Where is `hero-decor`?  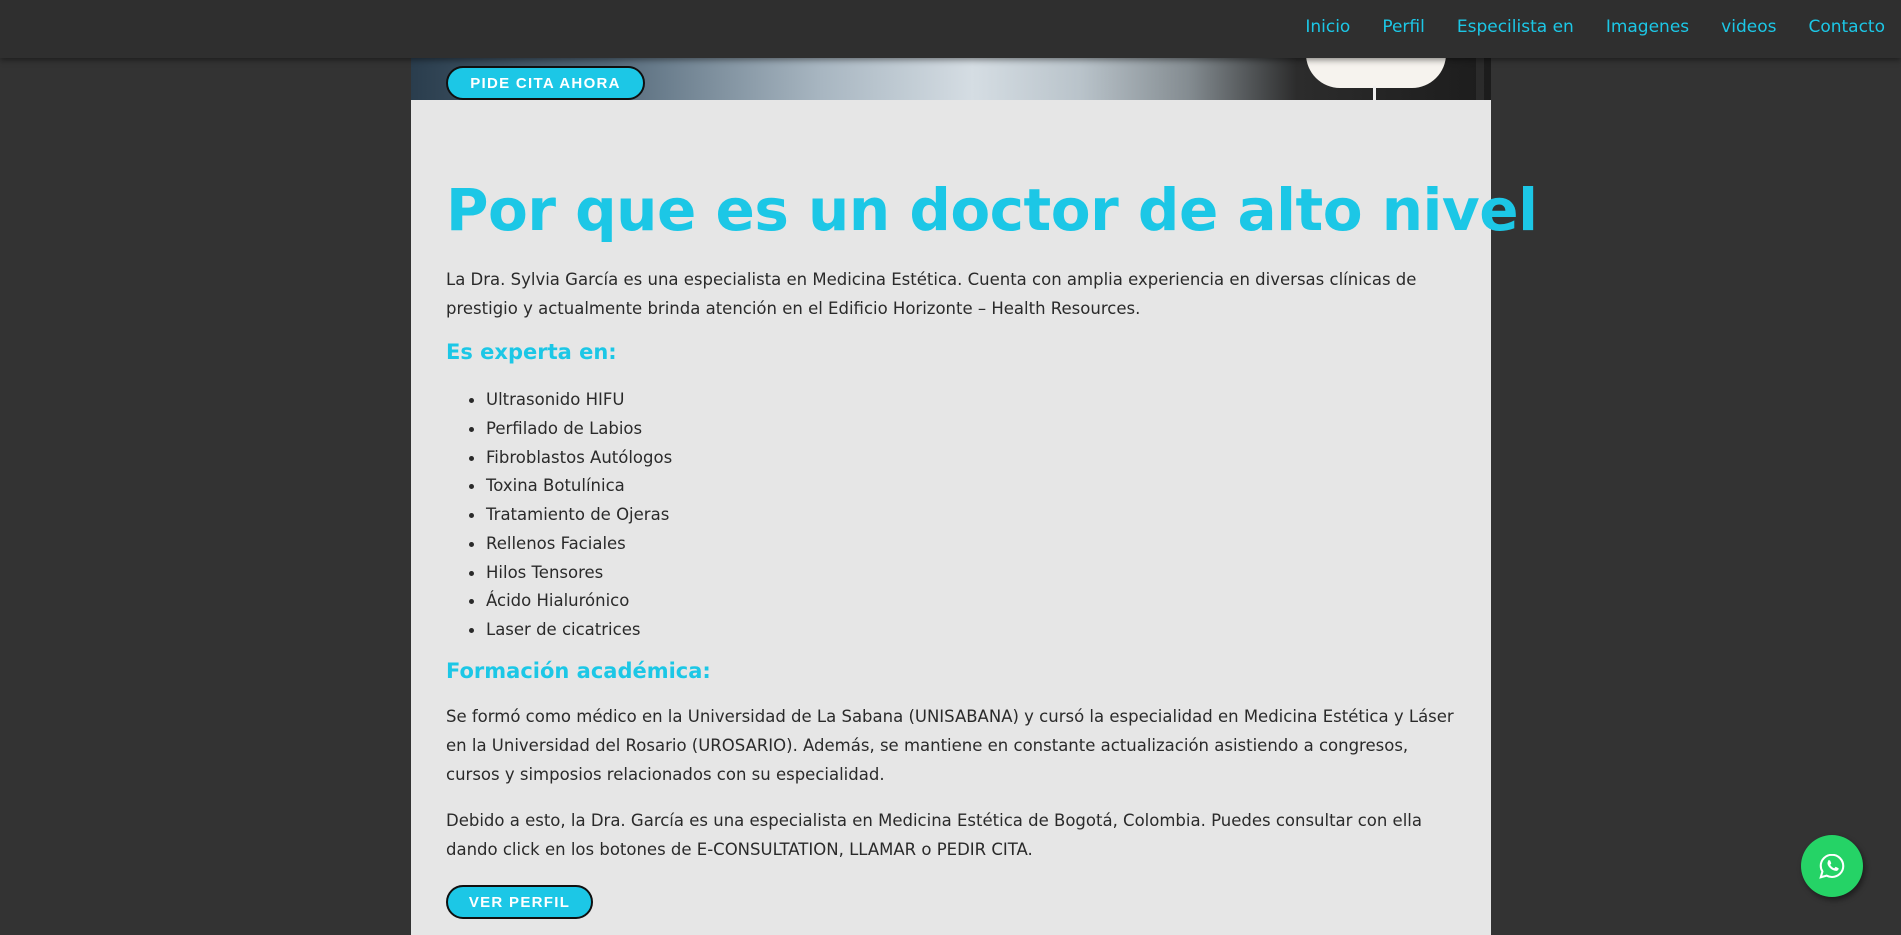 hero-decor is located at coordinates (1480, 79).